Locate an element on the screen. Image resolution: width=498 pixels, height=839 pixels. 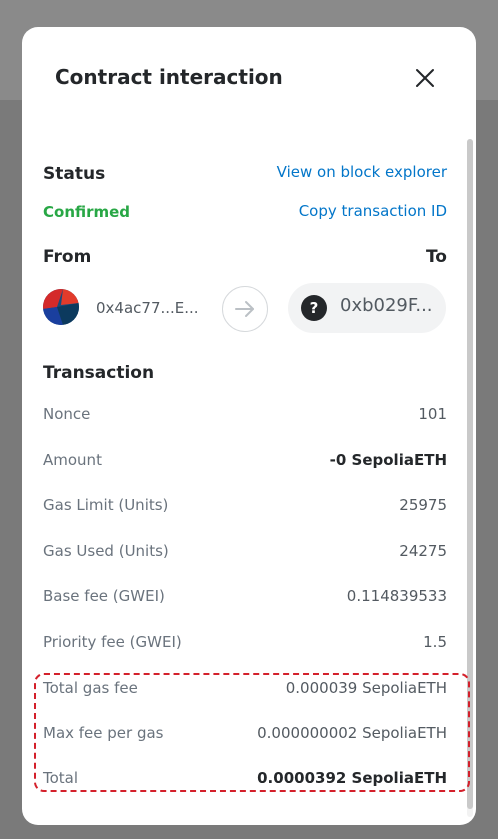
close-icon is located at coordinates (425, 78).